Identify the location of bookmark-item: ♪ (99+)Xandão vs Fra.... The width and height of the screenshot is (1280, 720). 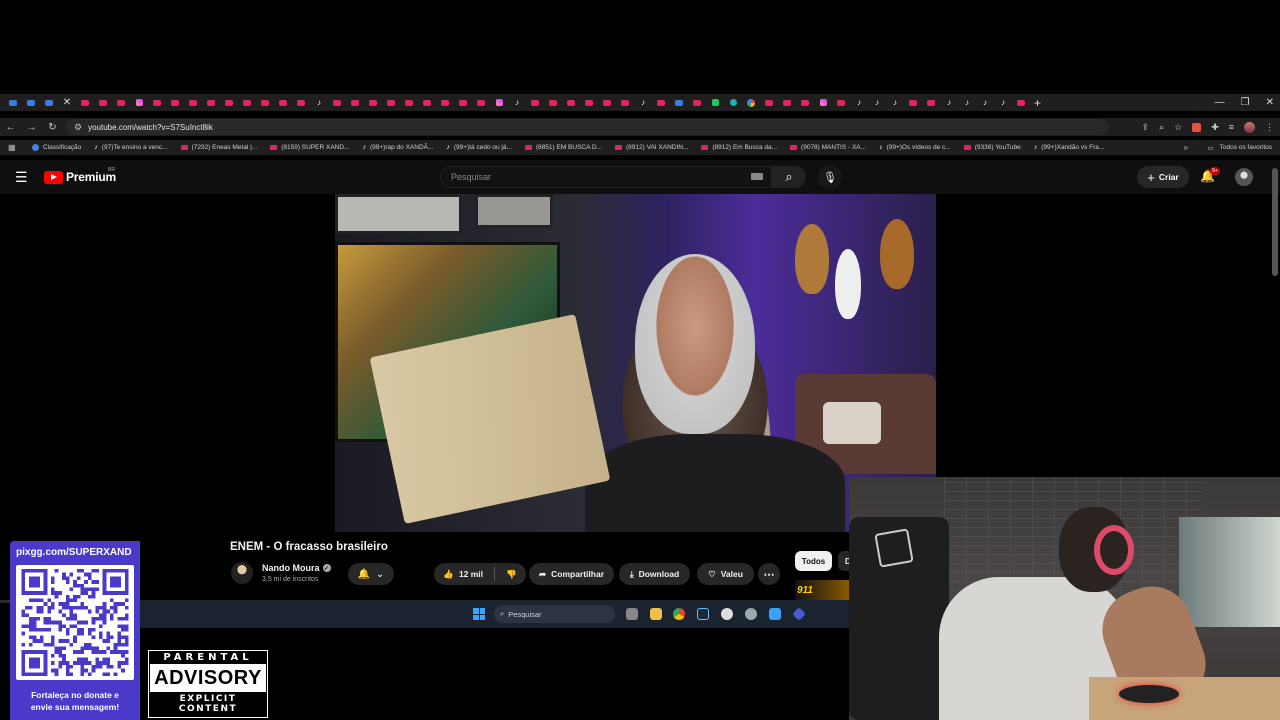
(1069, 147).